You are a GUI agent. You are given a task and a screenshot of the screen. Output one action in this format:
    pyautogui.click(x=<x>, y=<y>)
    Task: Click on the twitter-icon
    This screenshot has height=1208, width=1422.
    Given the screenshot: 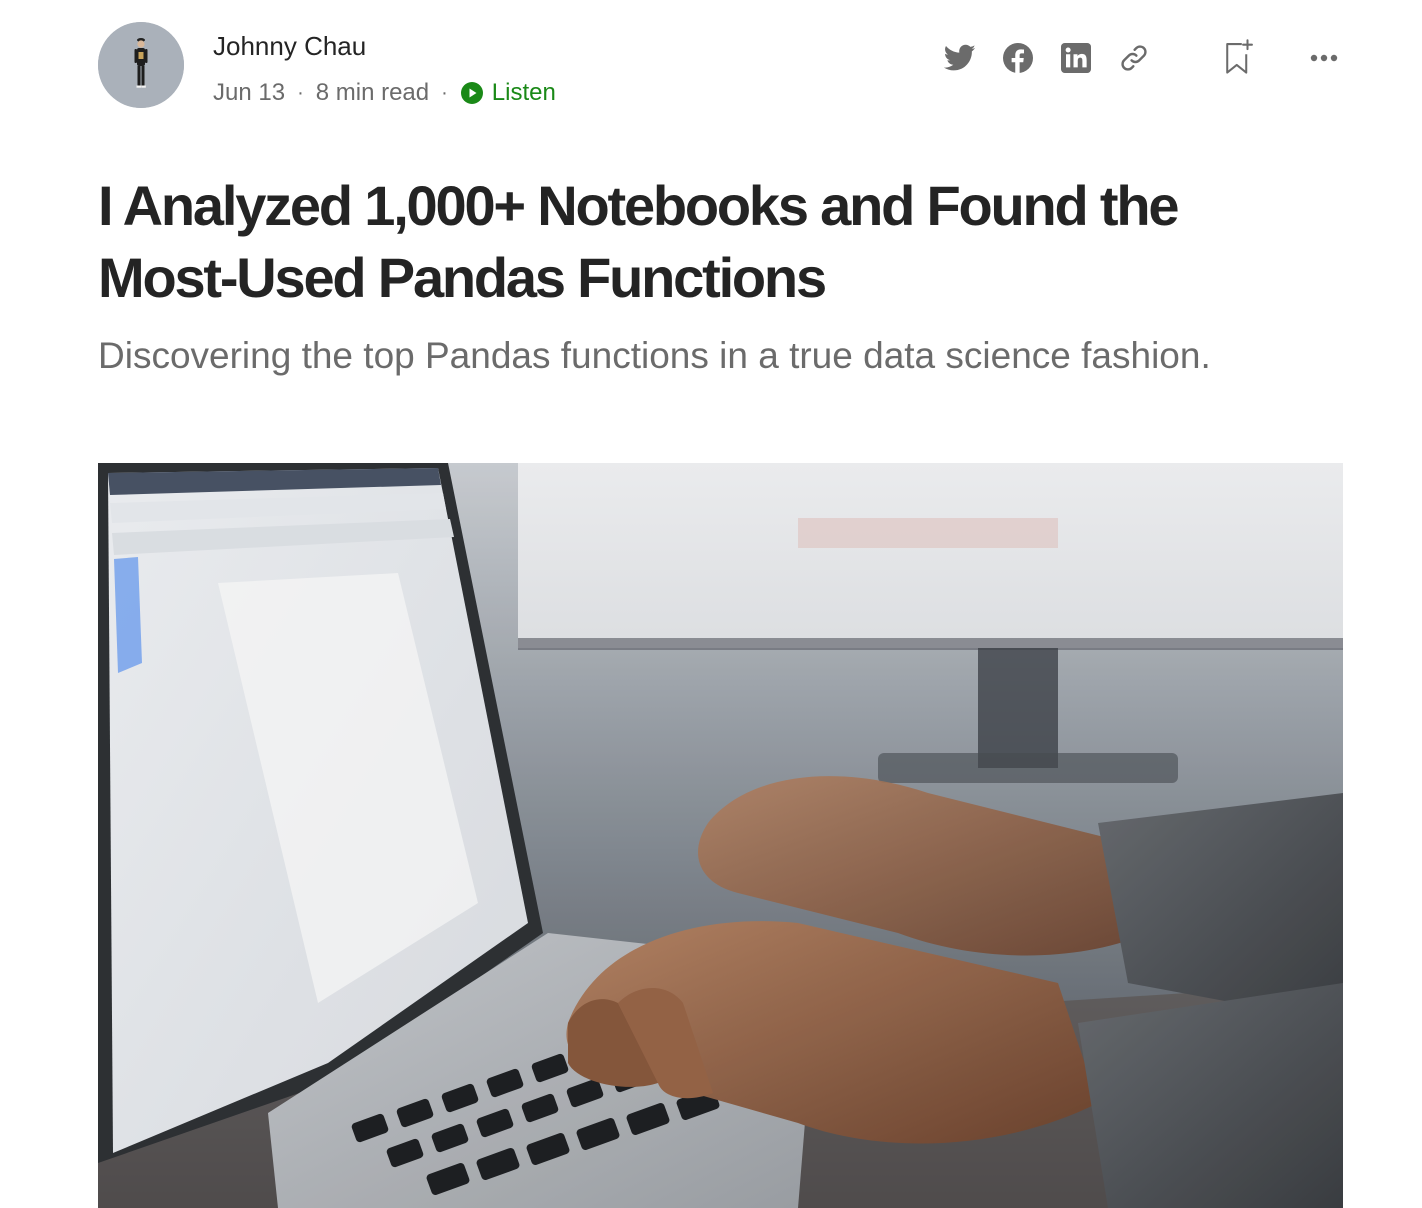 What is the action you would take?
    pyautogui.click(x=960, y=57)
    